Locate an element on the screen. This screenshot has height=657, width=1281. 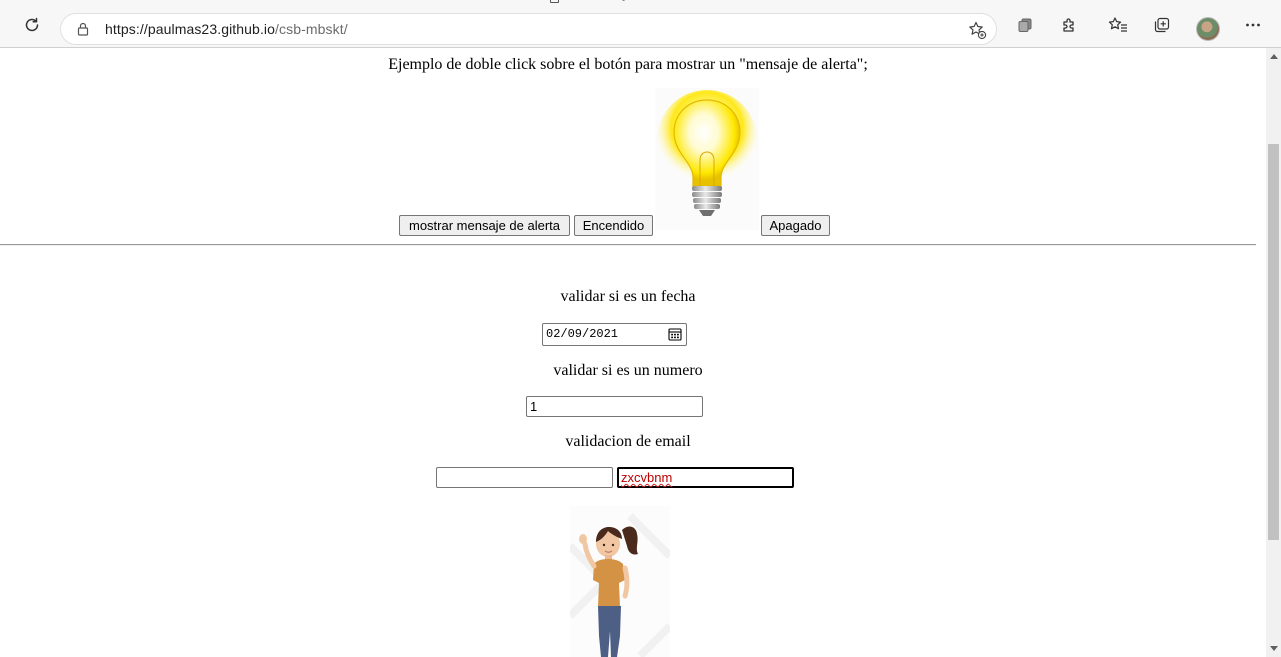
url-text: https://paulmas23.github.io/csb-mbskt/ is located at coordinates (226, 29).